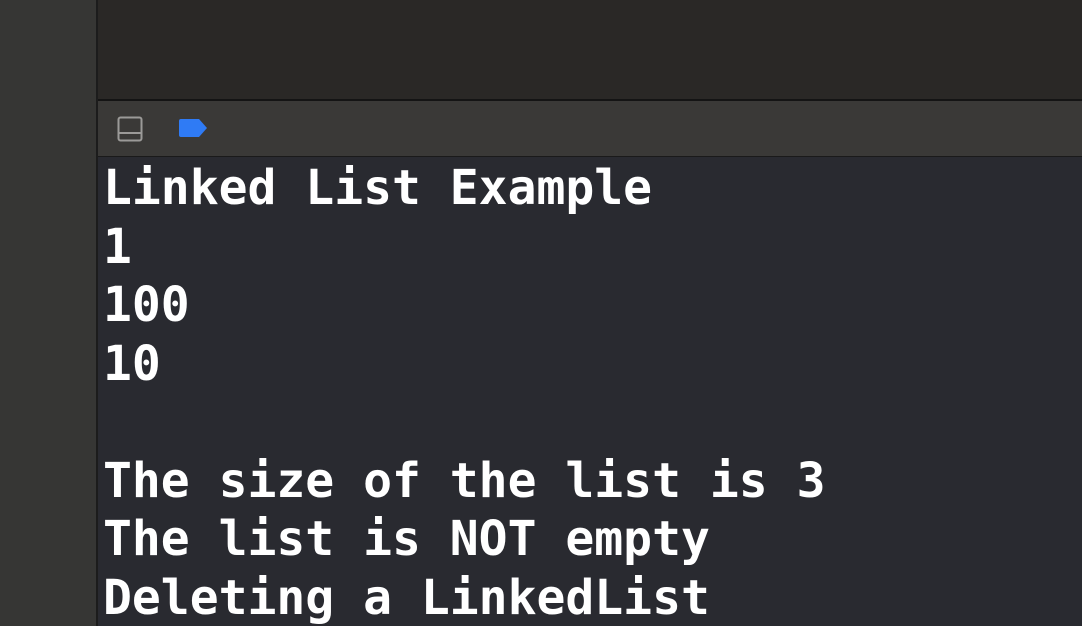 Image resolution: width=1082 pixels, height=626 pixels. Describe the element at coordinates (48, 313) in the screenshot. I see `navigator-gutter` at that location.